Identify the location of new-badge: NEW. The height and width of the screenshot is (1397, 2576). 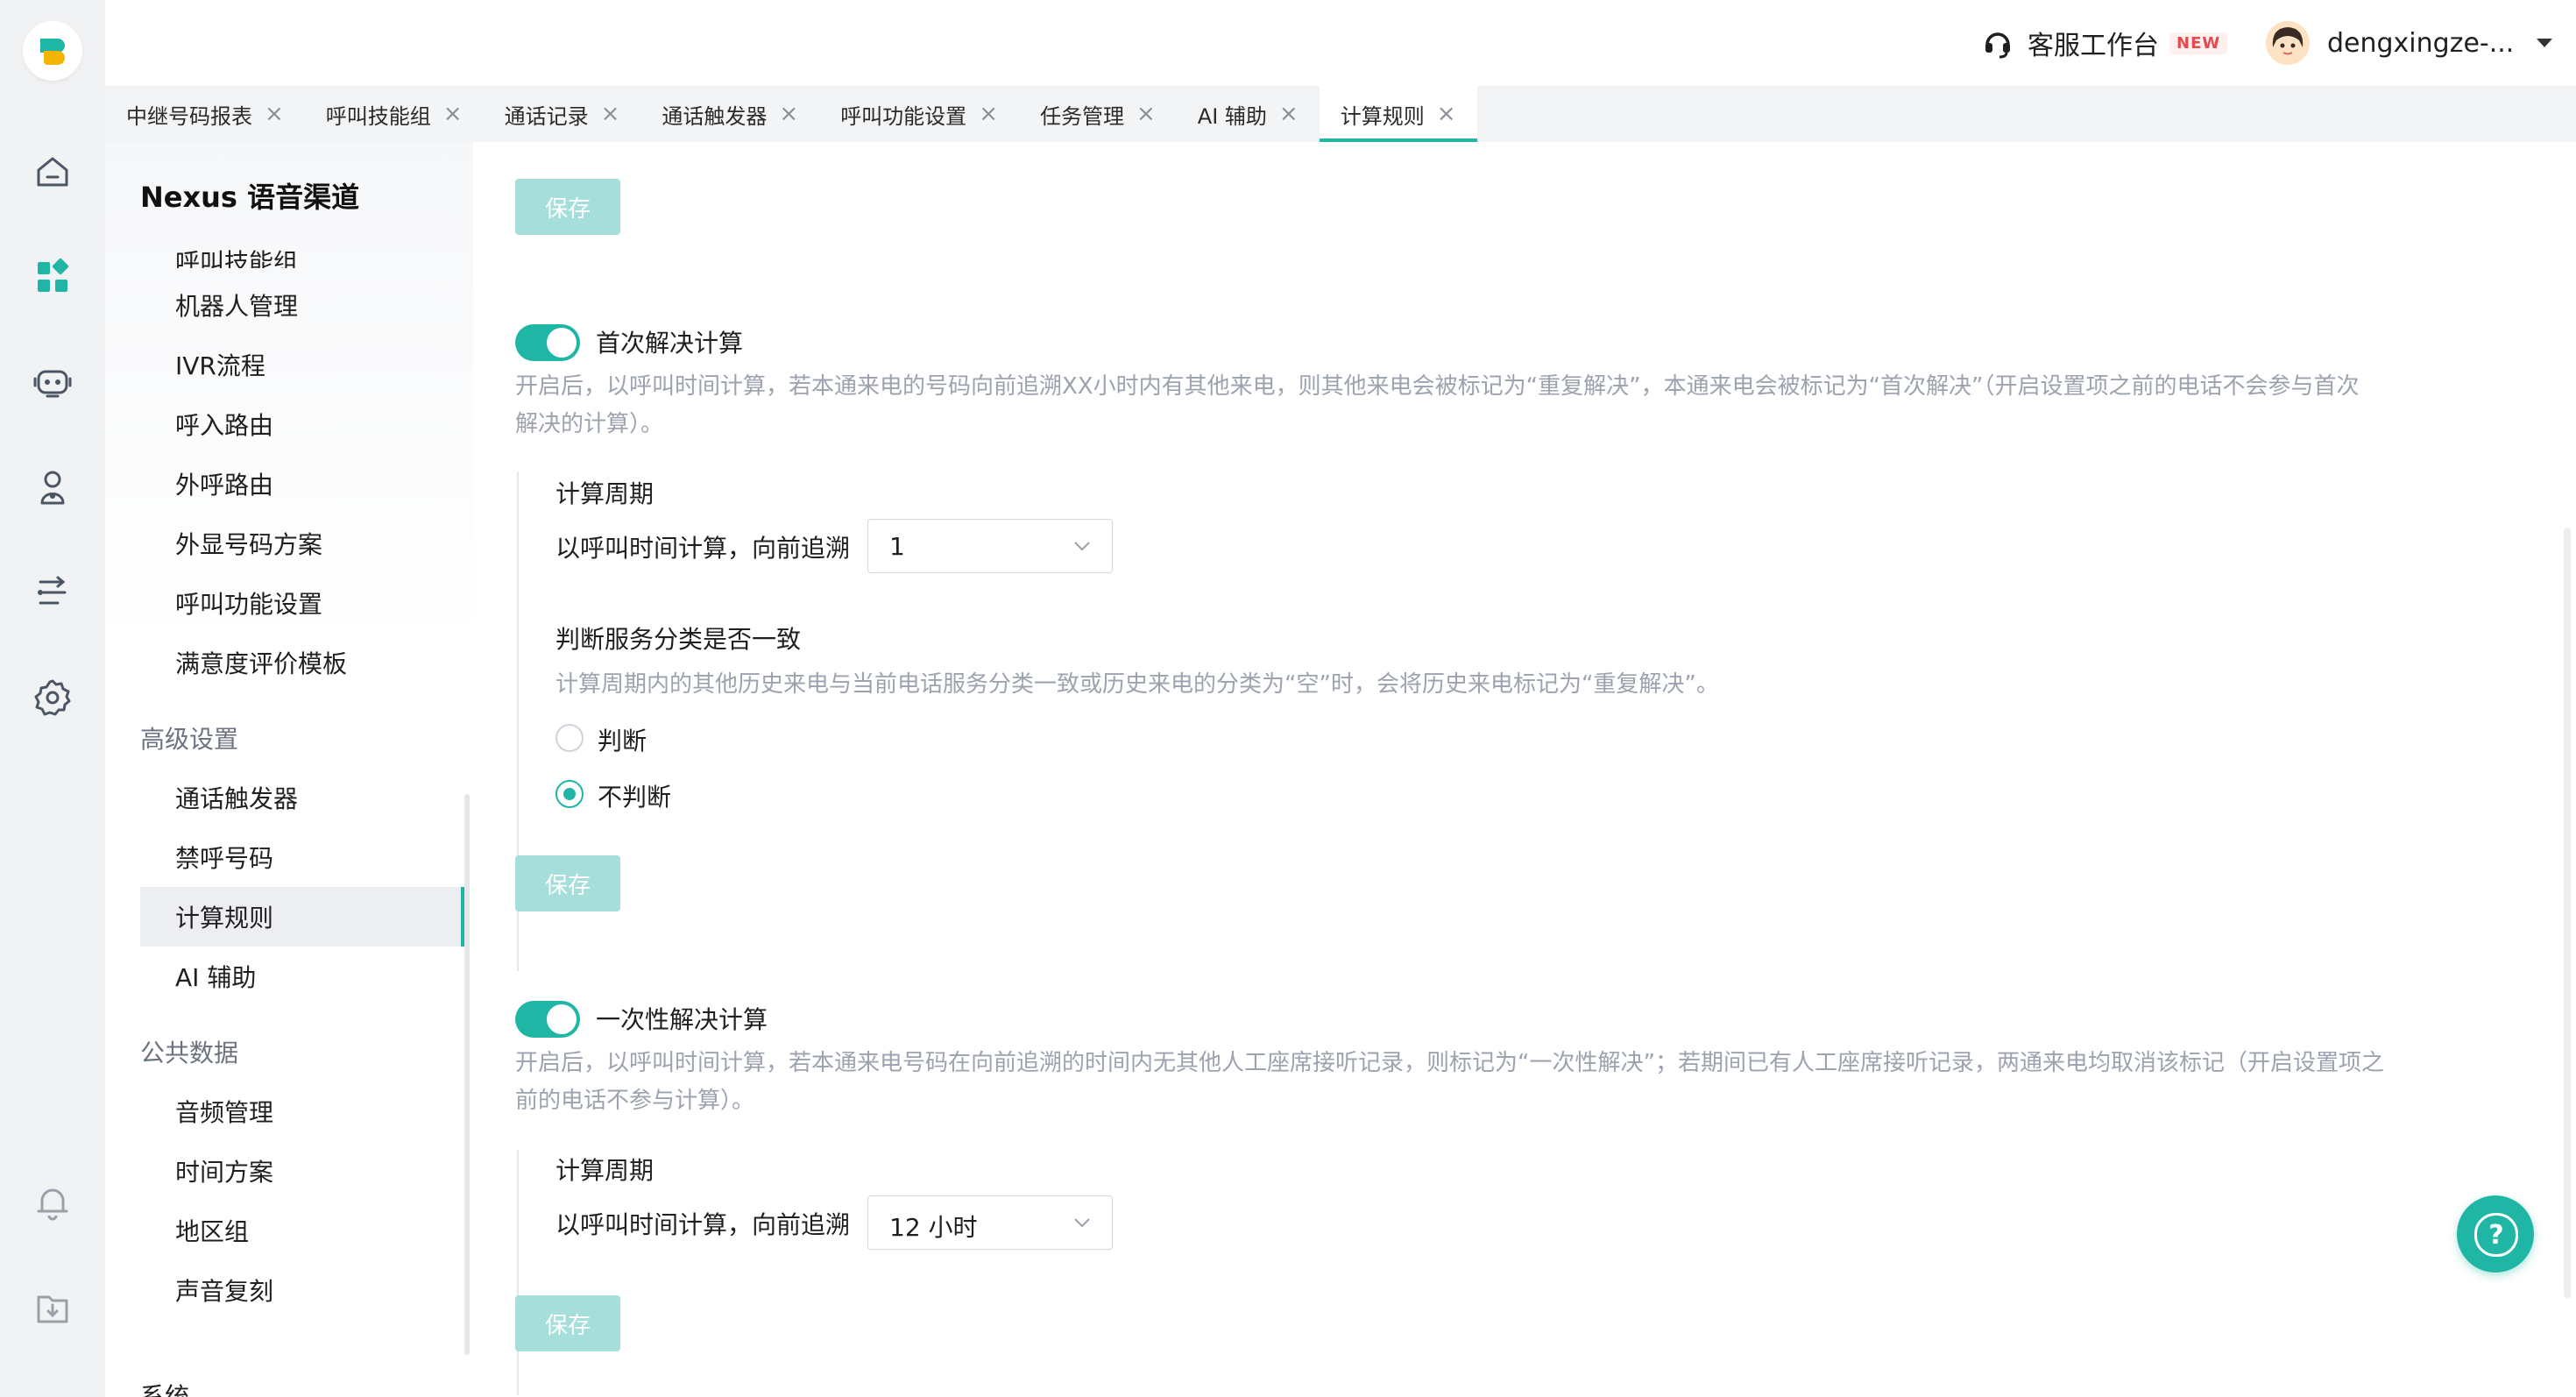
(2198, 43).